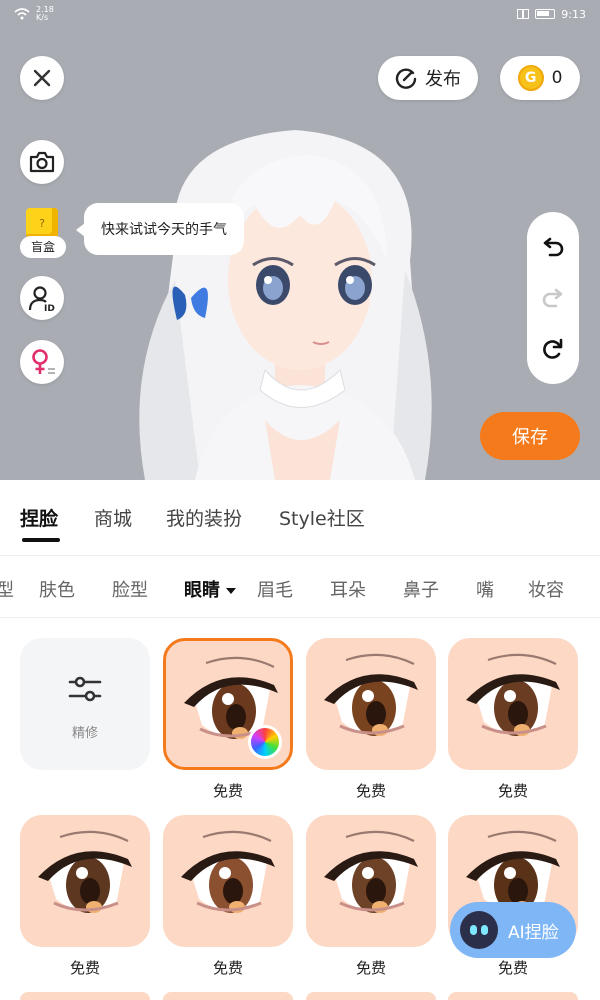 Image resolution: width=600 pixels, height=1000 pixels. Describe the element at coordinates (406, 78) in the screenshot. I see `publish-icon` at that location.